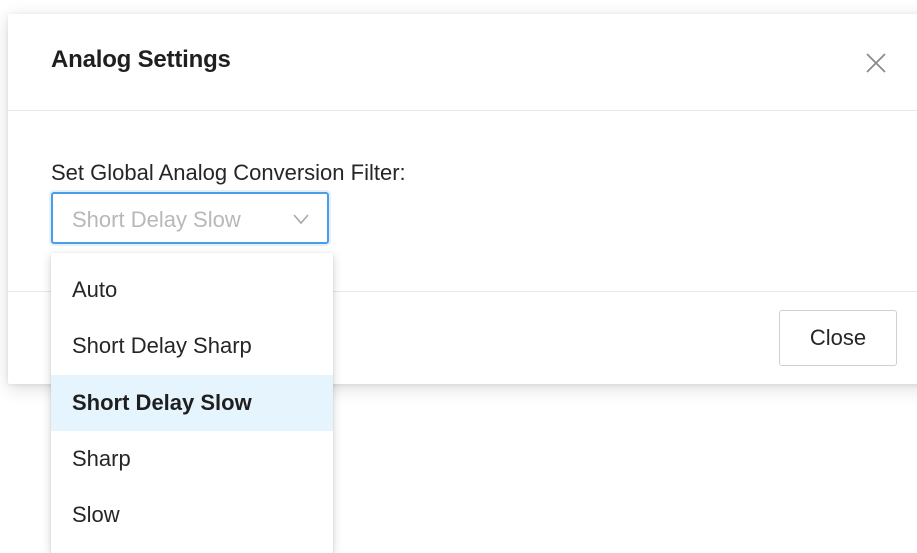  Describe the element at coordinates (192, 459) in the screenshot. I see `dropdown-option-sharp: Sharp` at that location.